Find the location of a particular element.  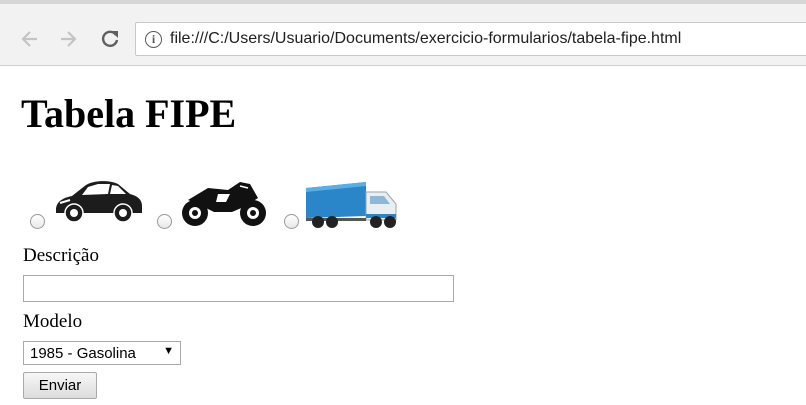

enviar-button: Enviar is located at coordinates (60, 385).